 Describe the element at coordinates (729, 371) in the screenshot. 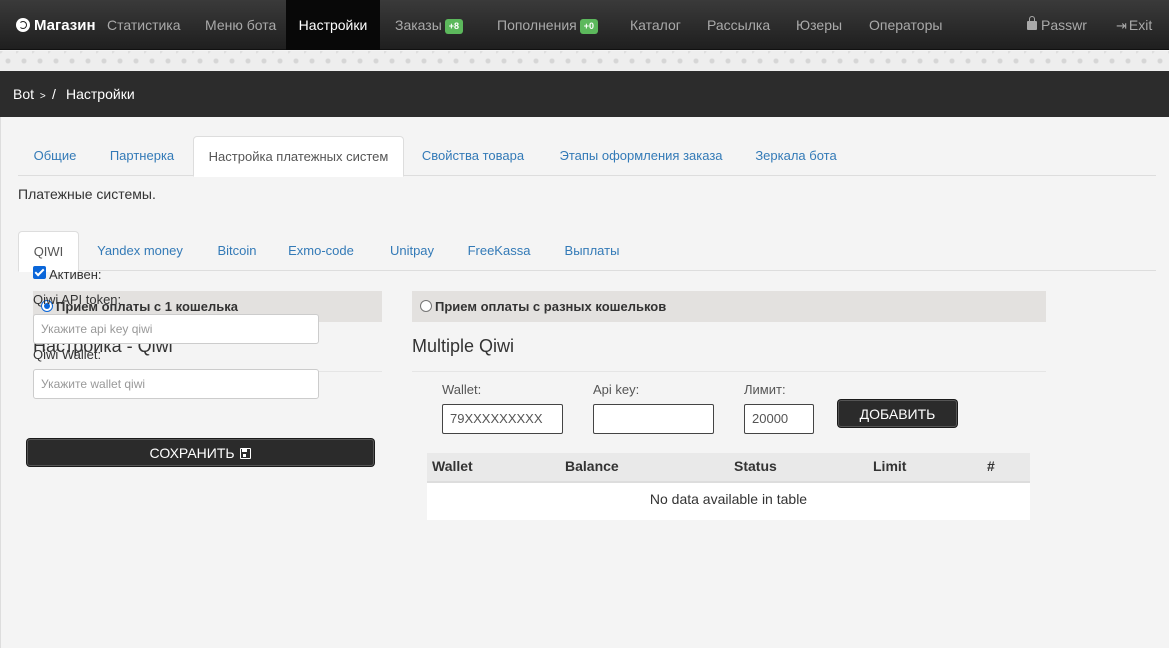

I see `divider` at that location.